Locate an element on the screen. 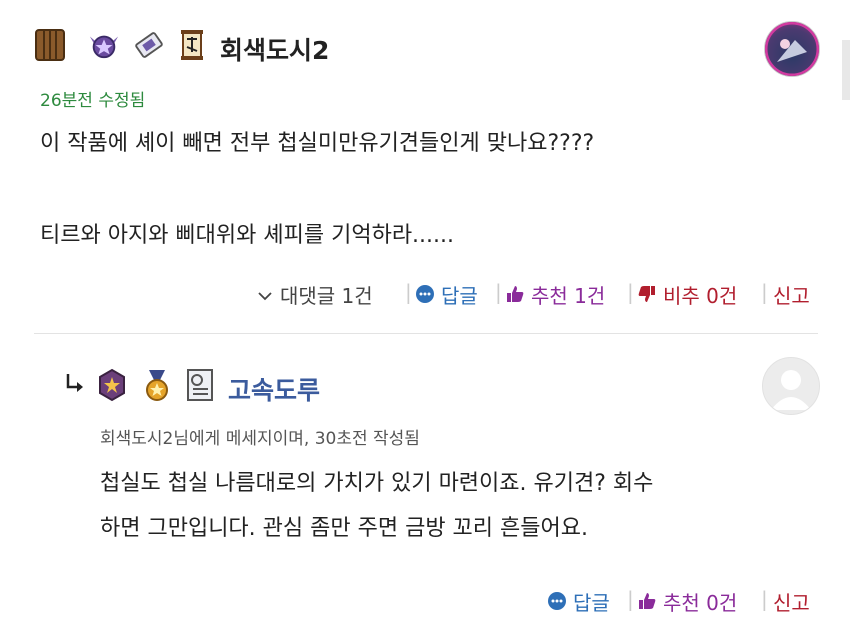 This screenshot has height=627, width=850. reply-arrow-icon is located at coordinates (75, 385).